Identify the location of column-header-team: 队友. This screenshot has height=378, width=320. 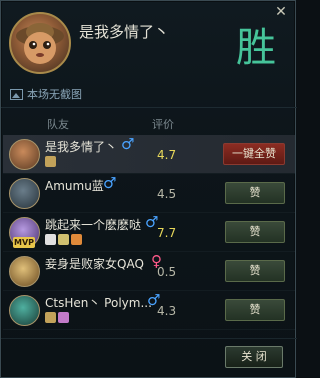
(58, 124).